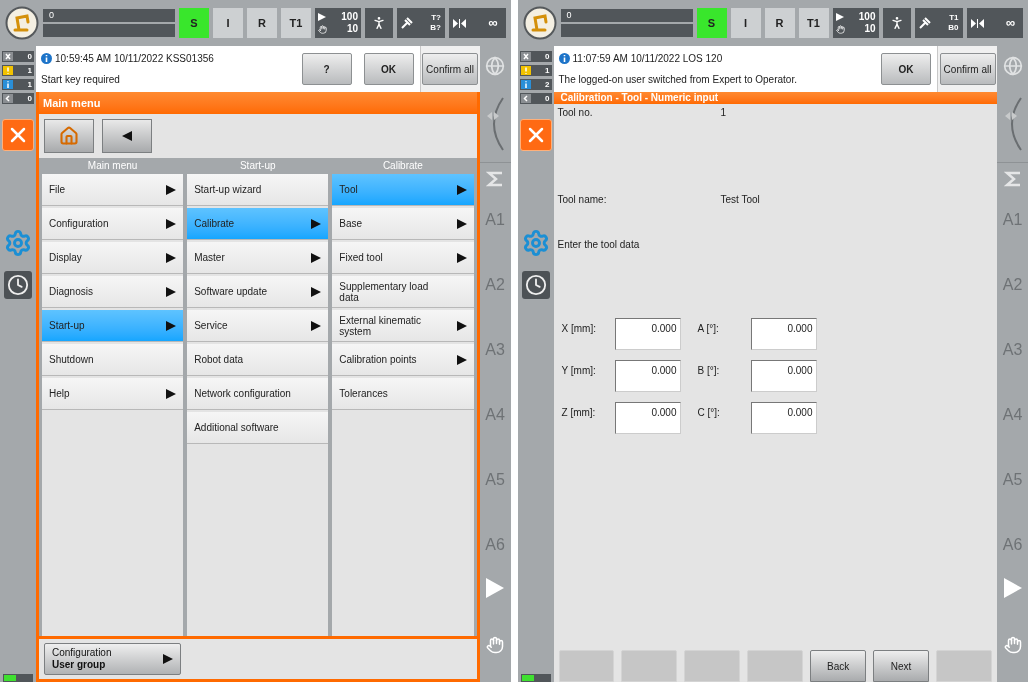  What do you see at coordinates (113, 190) in the screenshot?
I see `menu-item: File` at bounding box center [113, 190].